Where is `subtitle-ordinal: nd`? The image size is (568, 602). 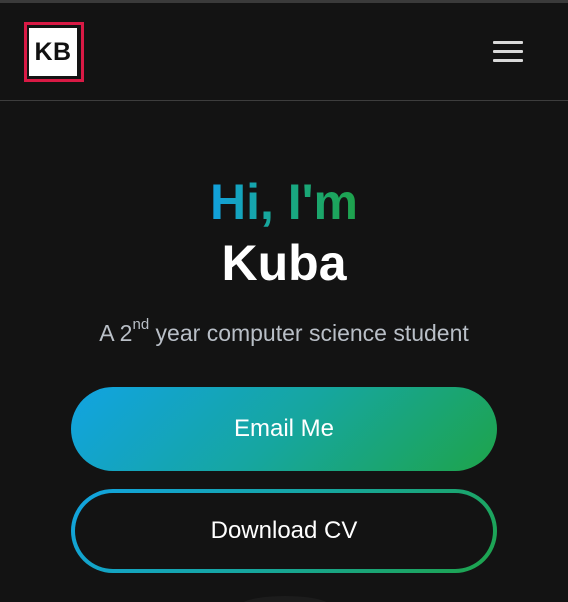 subtitle-ordinal: nd is located at coordinates (141, 325).